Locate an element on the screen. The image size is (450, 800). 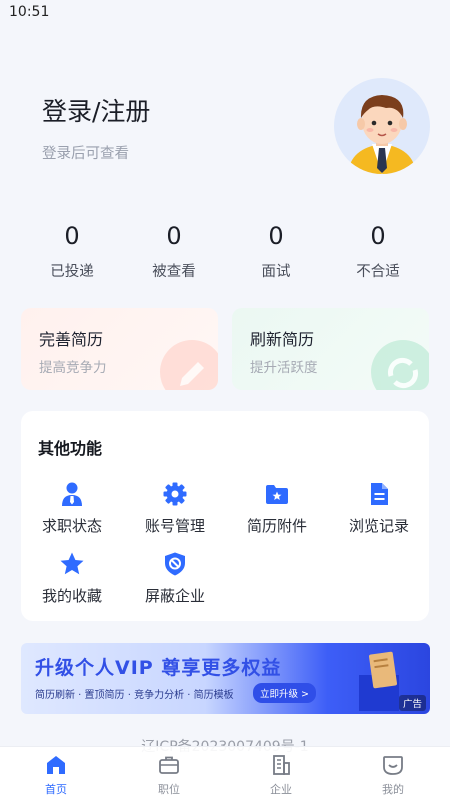
folder-star-icon is located at coordinates (277, 494).